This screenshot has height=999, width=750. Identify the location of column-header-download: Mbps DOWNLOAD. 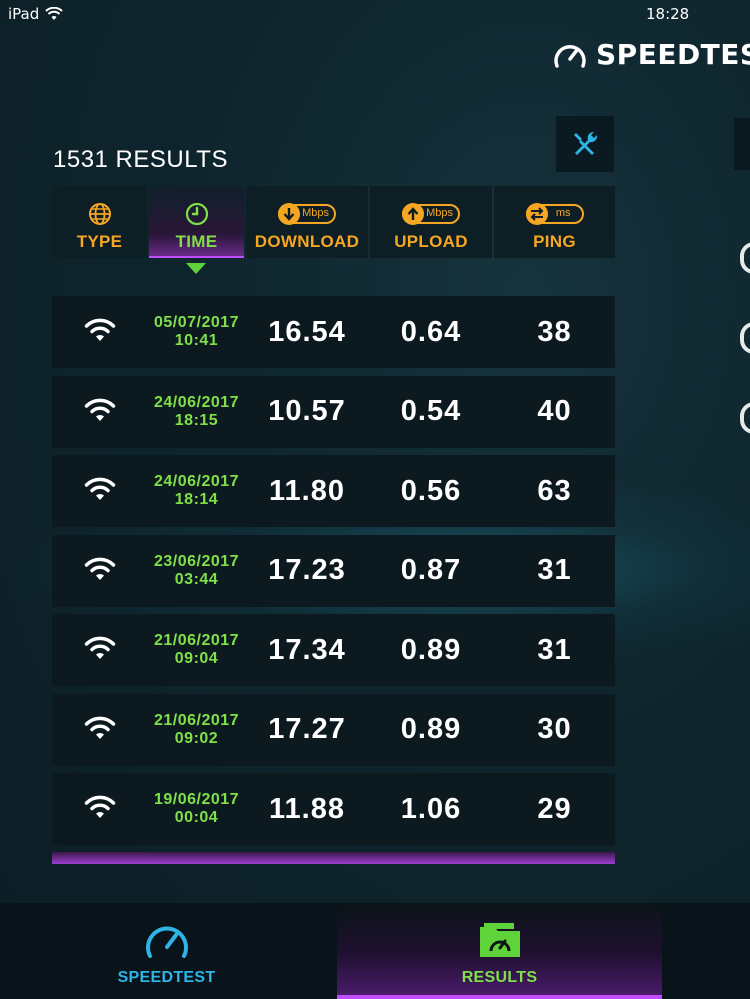
(307, 222).